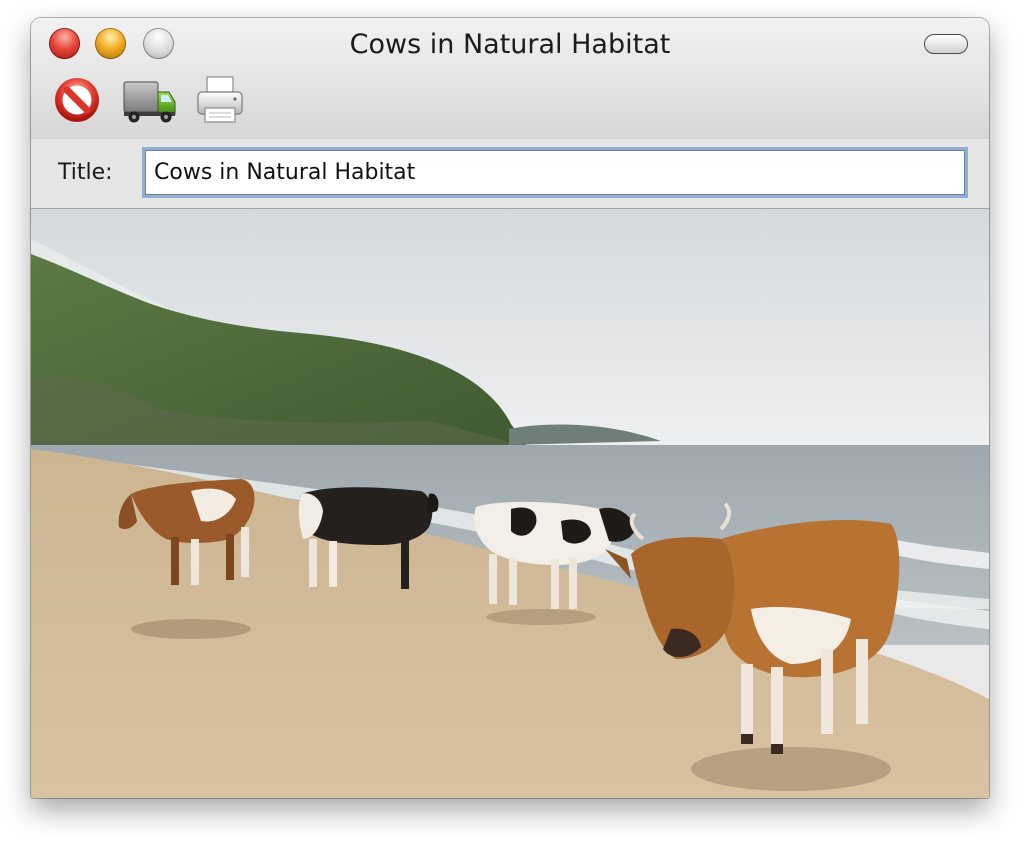 This screenshot has height=846, width=1020. Describe the element at coordinates (510, 79) in the screenshot. I see `window-titlebar: Cows in Natural Habitat` at that location.